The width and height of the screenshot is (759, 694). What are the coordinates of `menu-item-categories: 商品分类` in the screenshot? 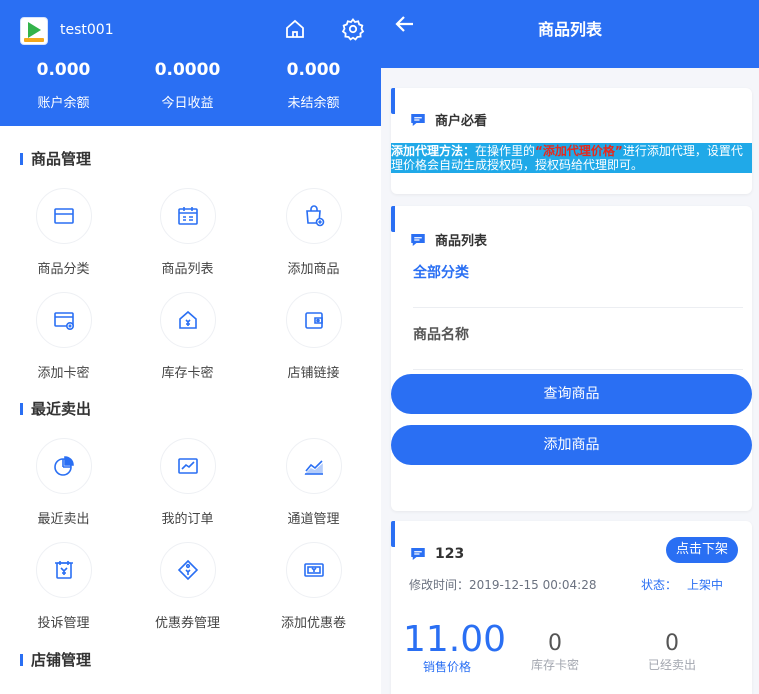 It's located at (63, 232).